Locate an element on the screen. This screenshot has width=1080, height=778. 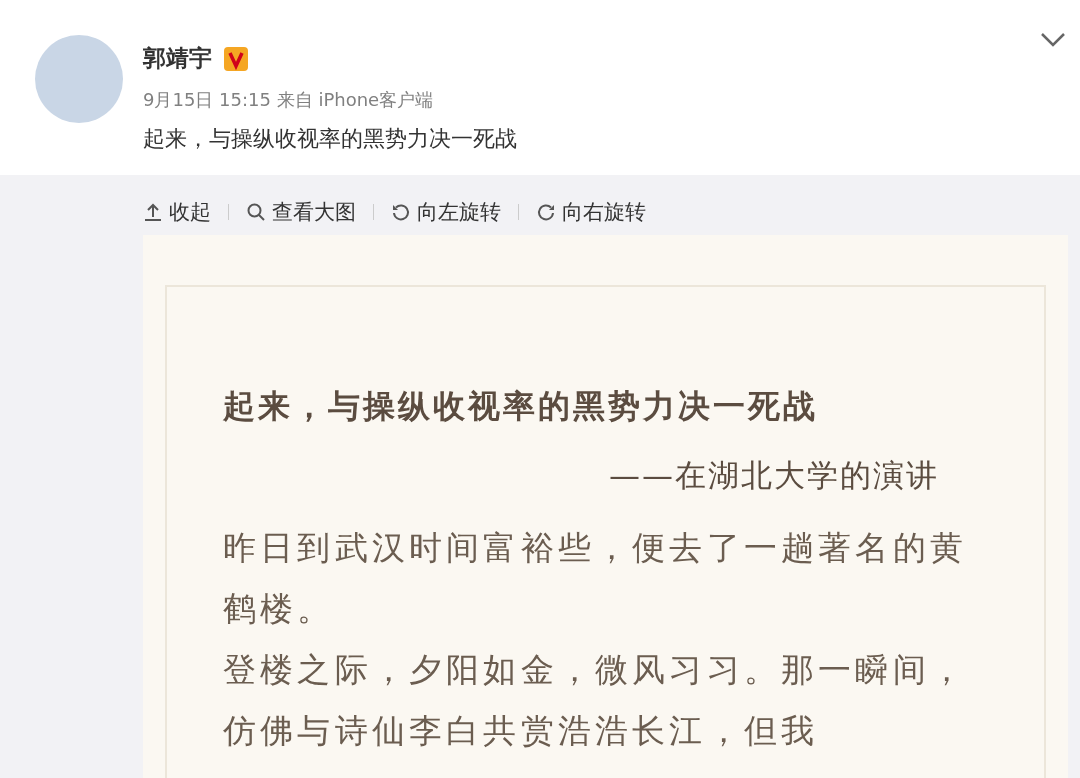
chevron-down-icon is located at coordinates (1053, 40).